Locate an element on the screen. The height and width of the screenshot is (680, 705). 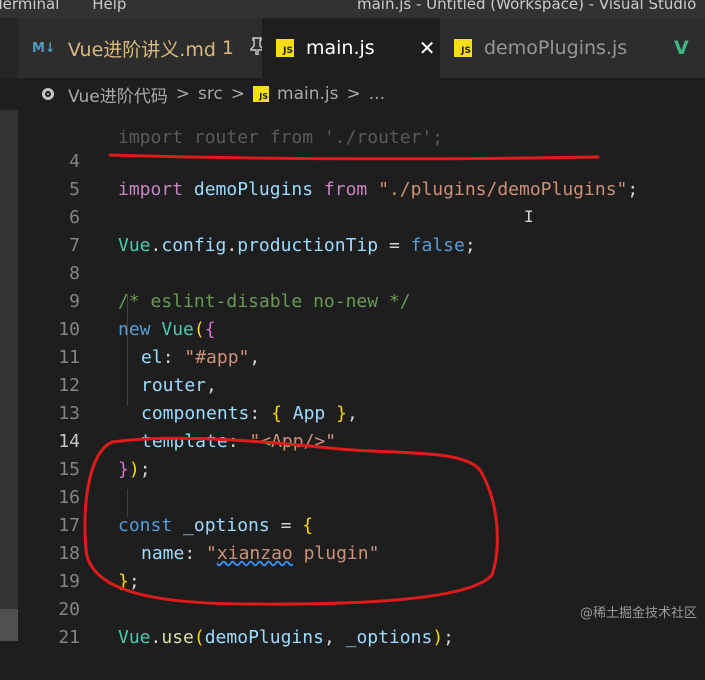
tab-vue-notes-md: M↓ Vue进阶讲义.md 1 is located at coordinates (141, 48).